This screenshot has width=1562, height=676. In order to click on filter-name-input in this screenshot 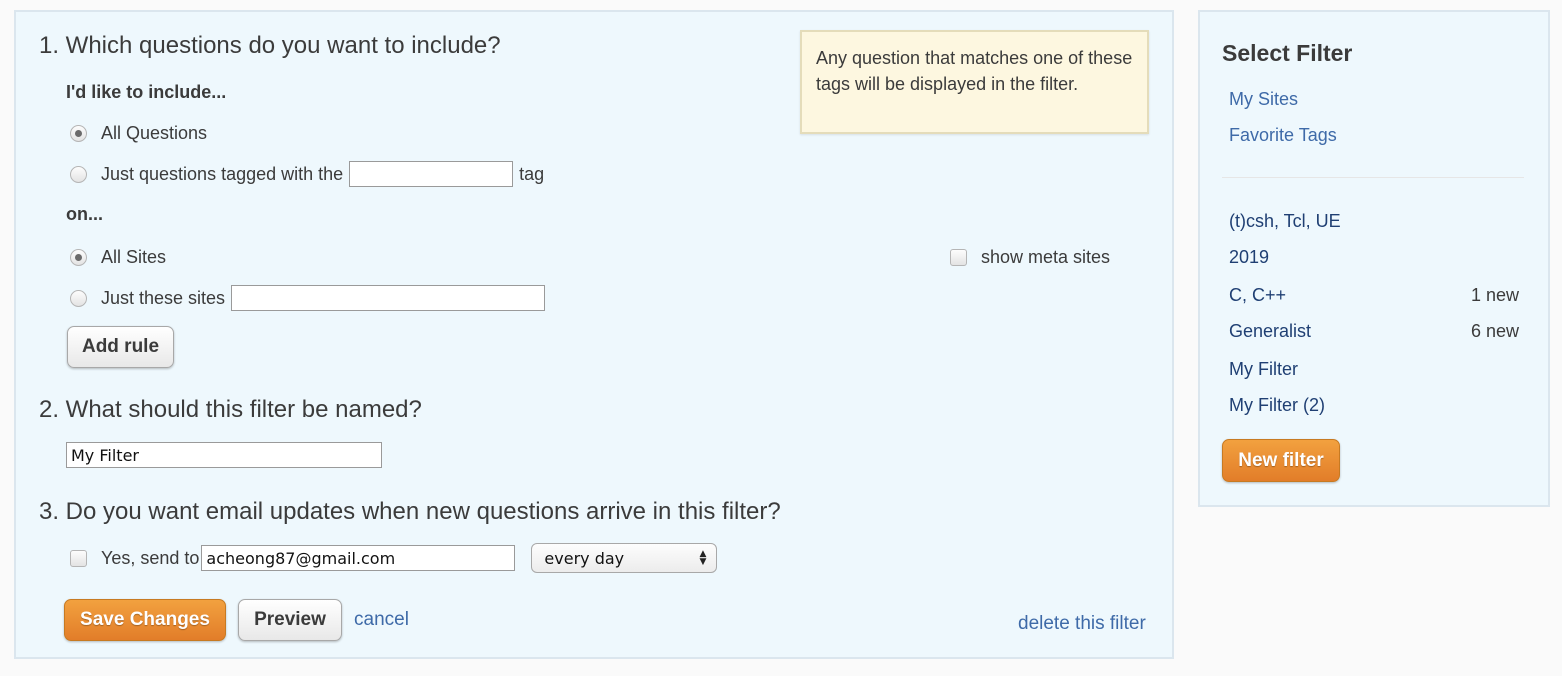, I will do `click(224, 455)`.